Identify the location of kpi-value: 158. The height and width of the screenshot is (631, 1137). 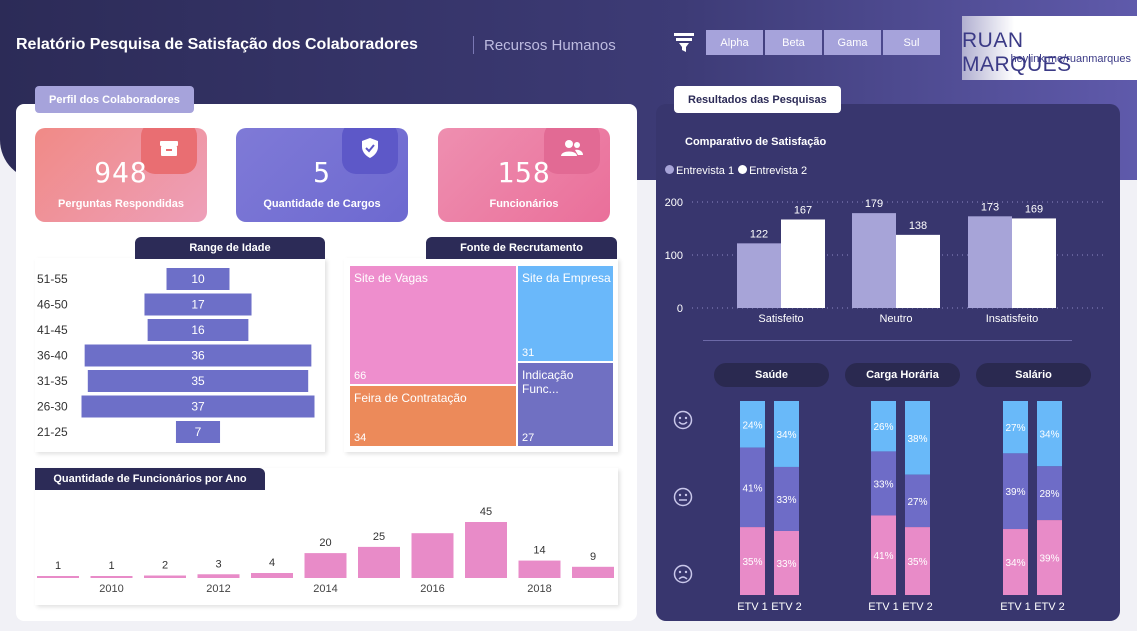
(524, 172).